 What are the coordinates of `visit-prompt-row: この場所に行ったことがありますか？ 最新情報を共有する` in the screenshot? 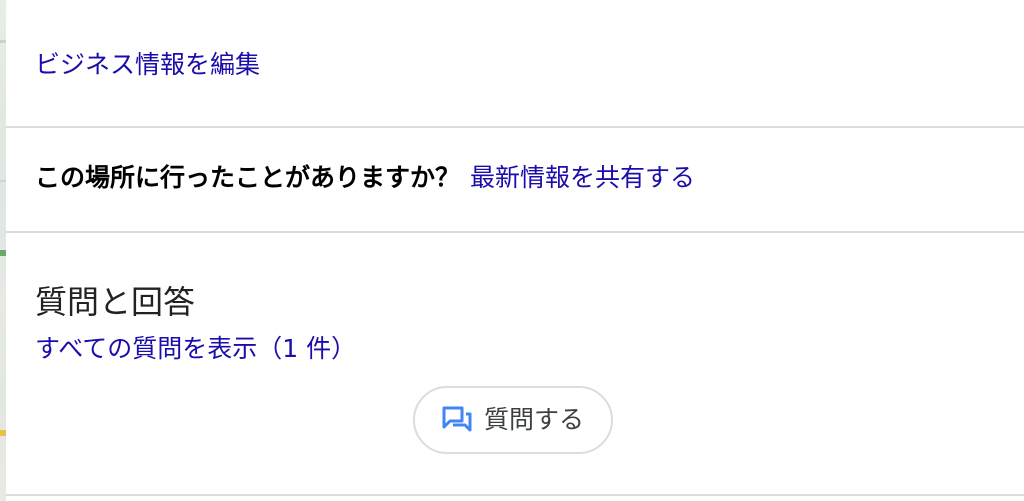 It's located at (365, 178).